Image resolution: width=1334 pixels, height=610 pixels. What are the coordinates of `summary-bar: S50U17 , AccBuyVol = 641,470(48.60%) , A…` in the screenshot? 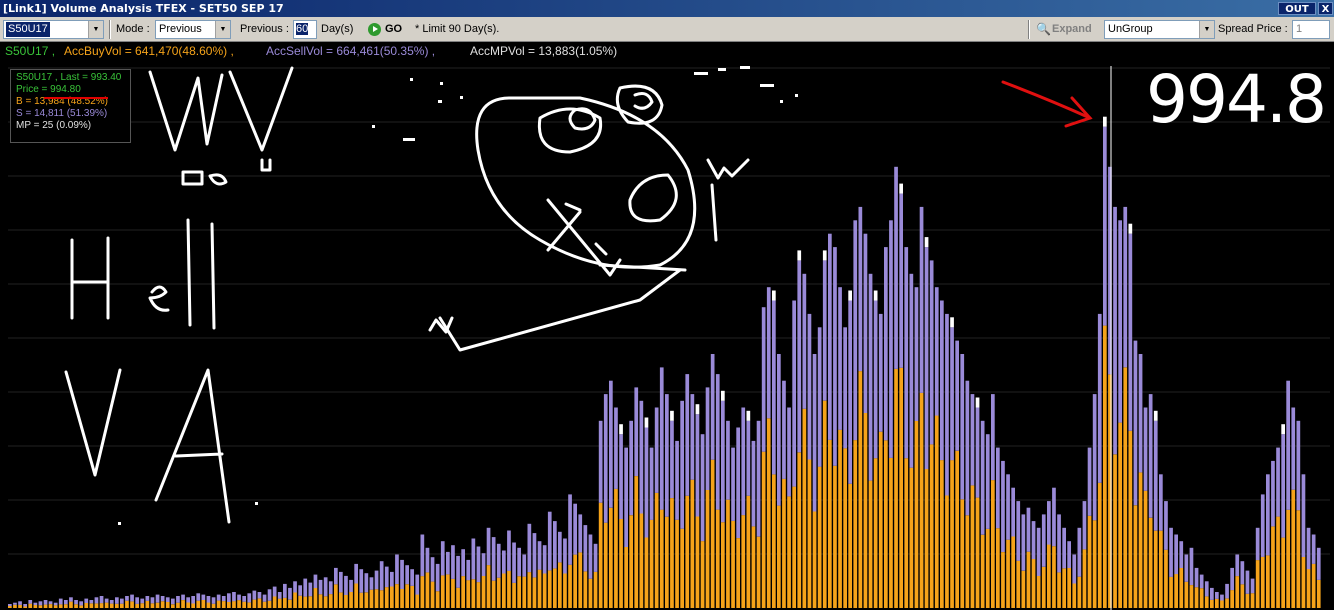 It's located at (667, 51).